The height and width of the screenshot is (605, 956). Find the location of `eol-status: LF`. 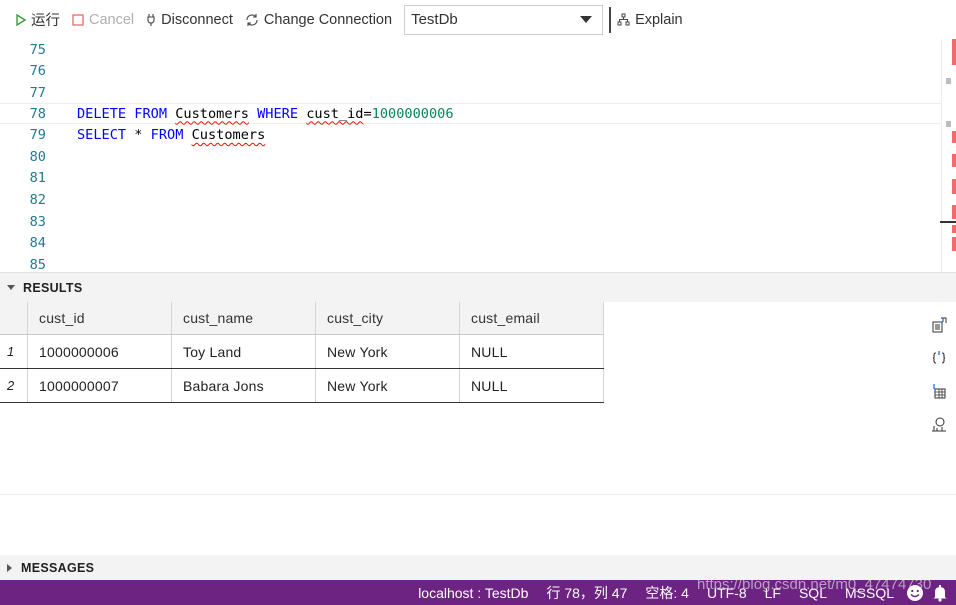

eol-status: LF is located at coordinates (773, 593).